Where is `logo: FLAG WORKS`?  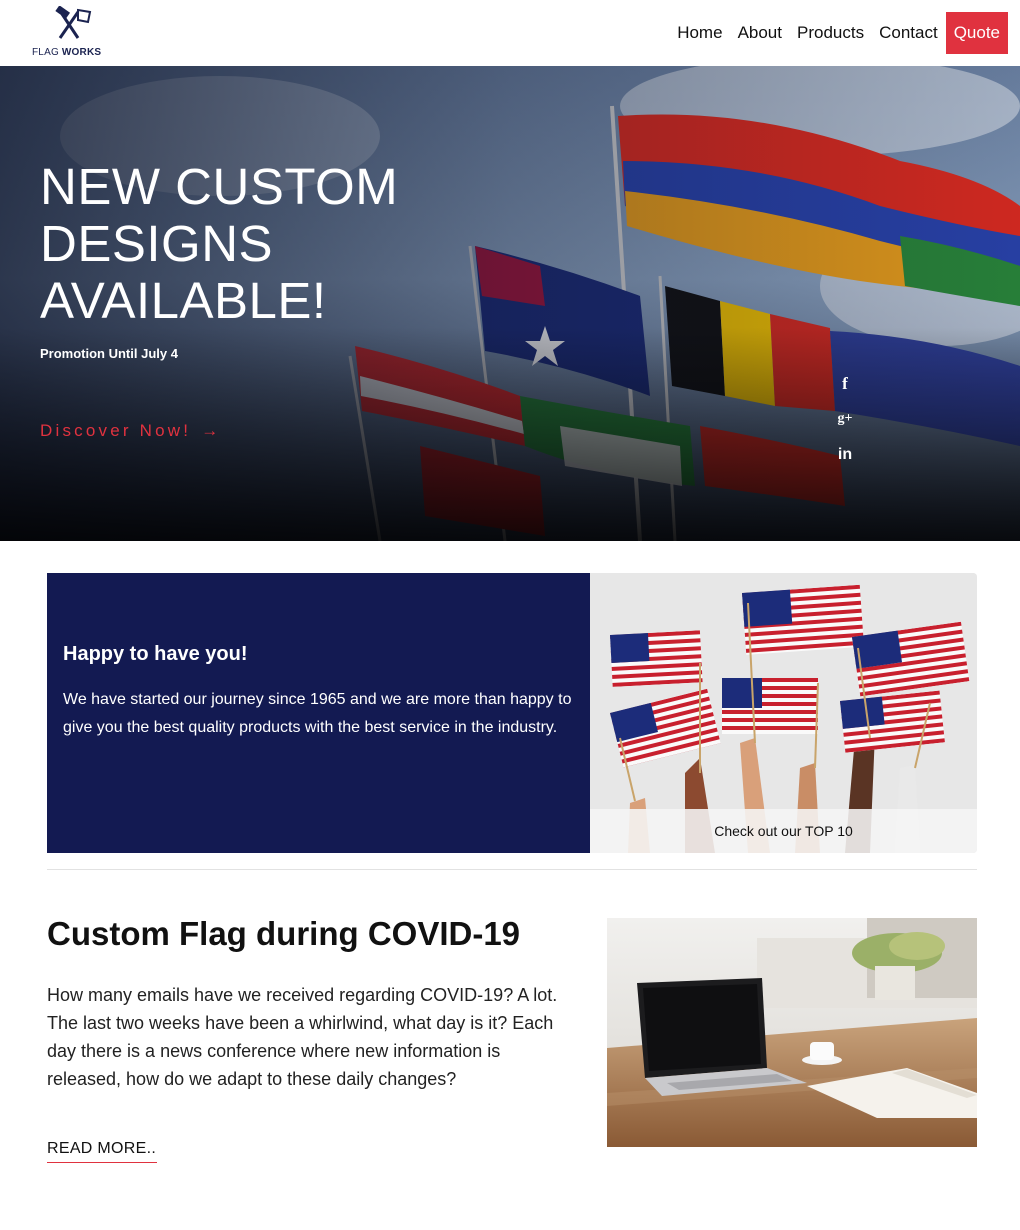 logo: FLAG WORKS is located at coordinates (68, 33).